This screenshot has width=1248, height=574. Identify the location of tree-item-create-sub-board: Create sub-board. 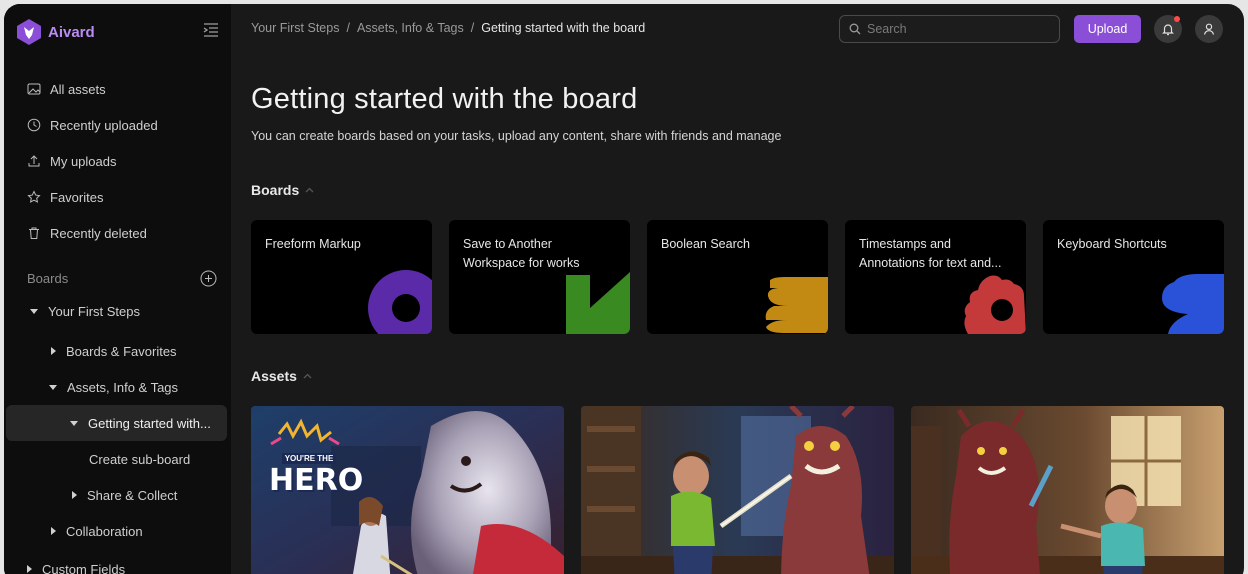
(117, 459).